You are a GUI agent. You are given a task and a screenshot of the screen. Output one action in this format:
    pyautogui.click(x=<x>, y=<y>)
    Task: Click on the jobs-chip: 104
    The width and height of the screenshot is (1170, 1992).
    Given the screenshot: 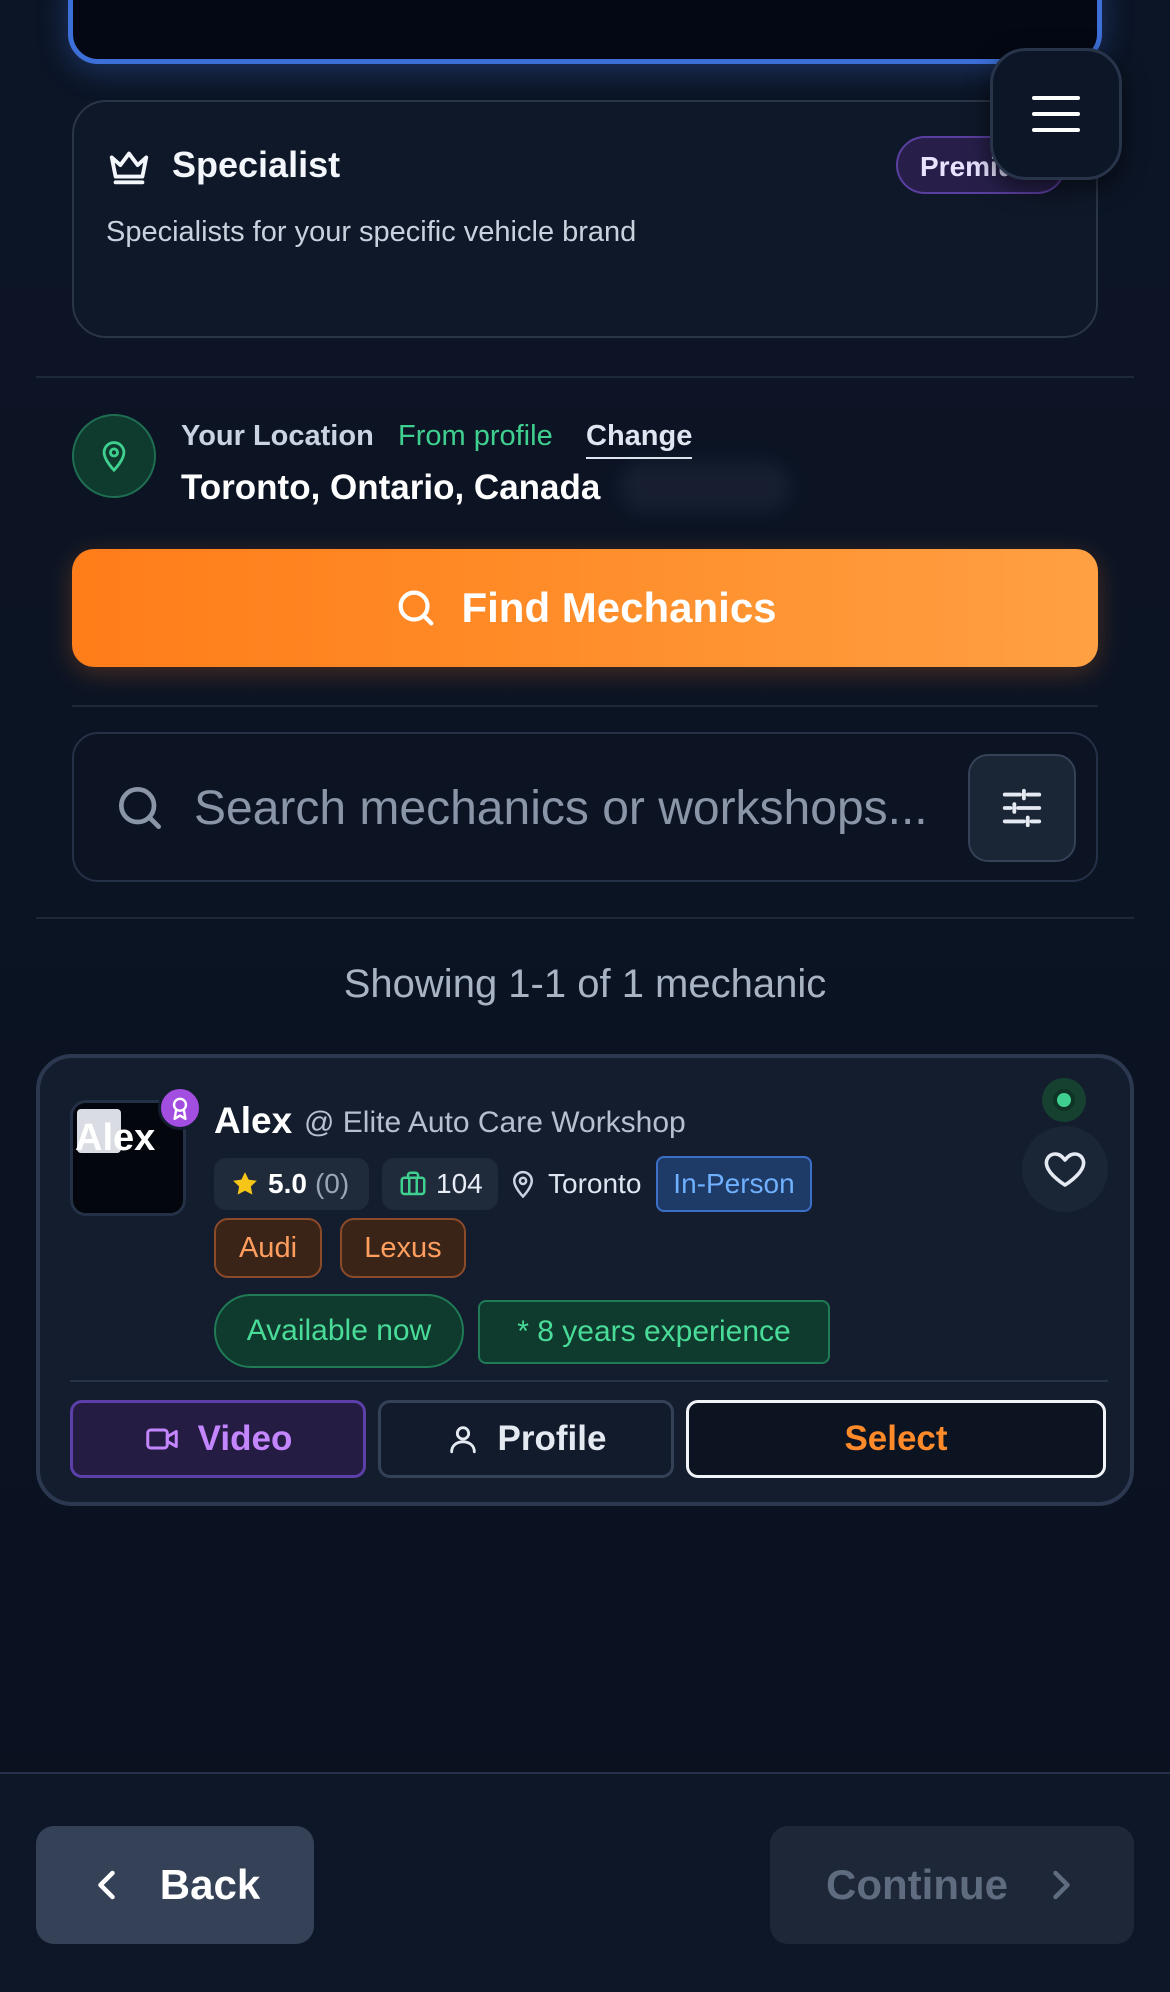 What is the action you would take?
    pyautogui.click(x=440, y=1184)
    